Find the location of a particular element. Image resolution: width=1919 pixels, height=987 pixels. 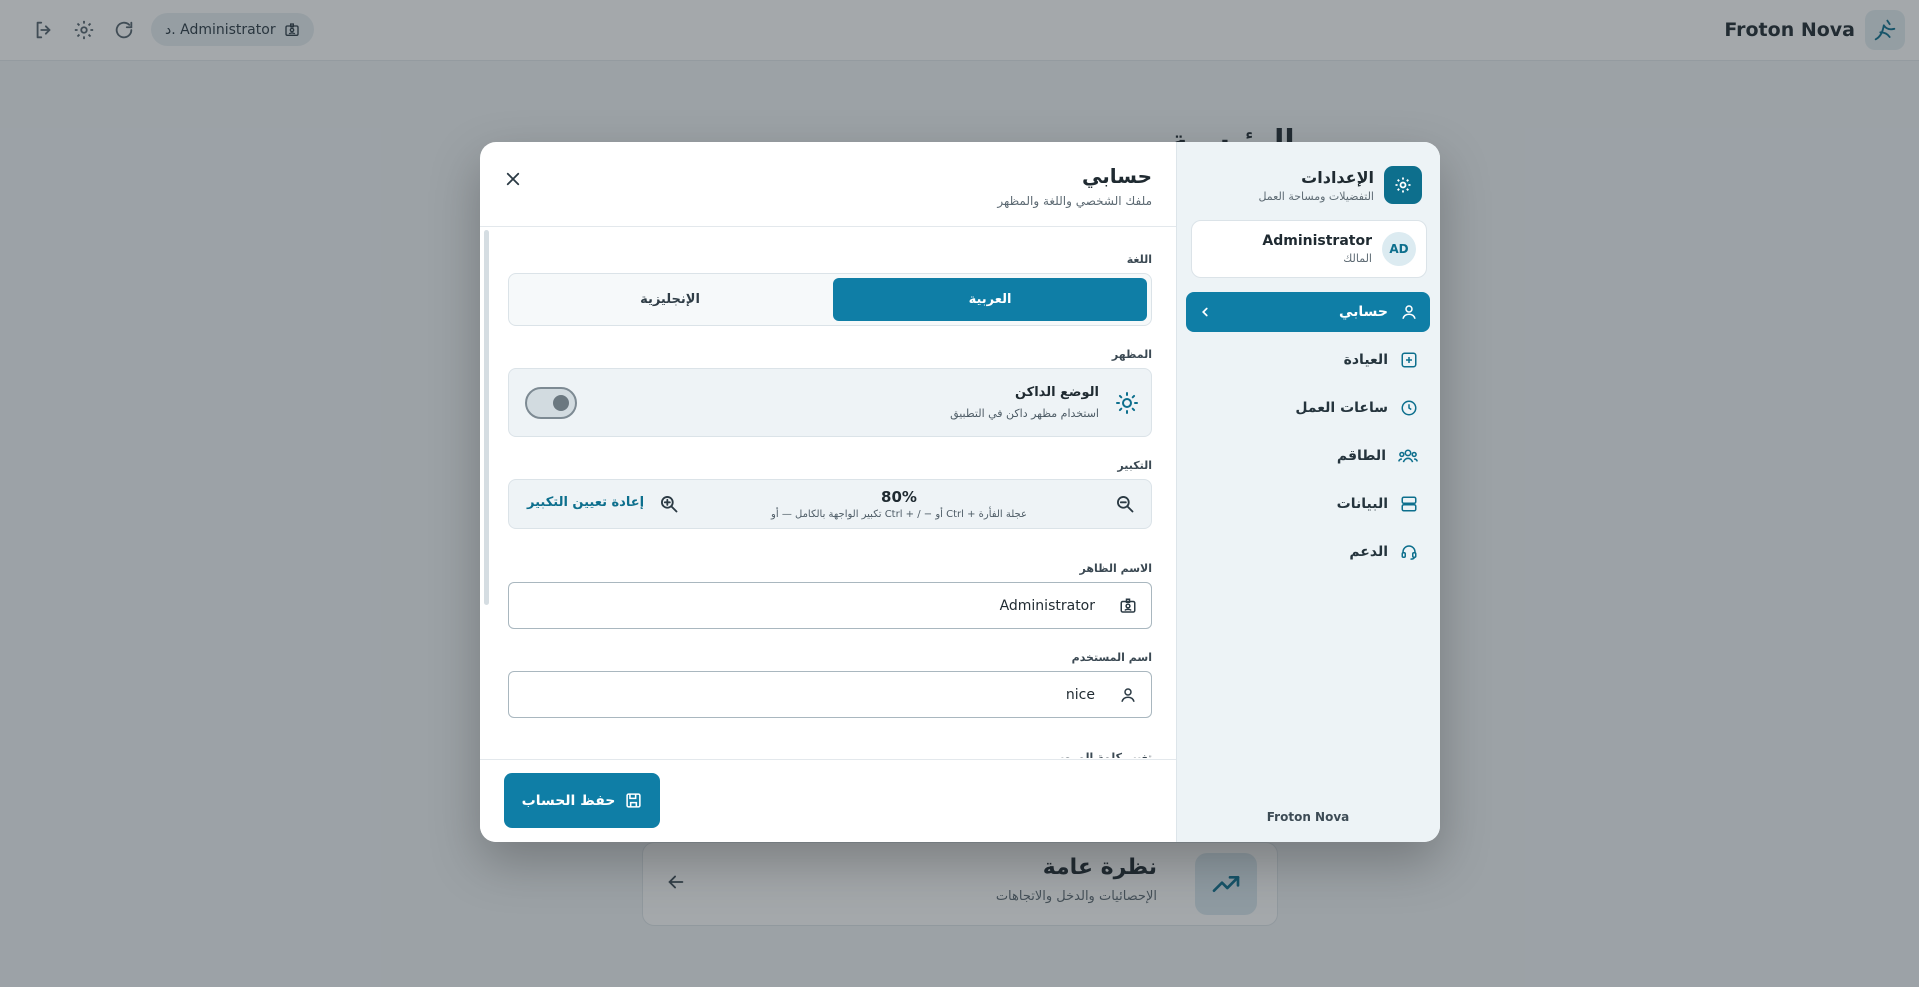

next-section-label: تغيير كلمة المرور is located at coordinates (1104, 754).